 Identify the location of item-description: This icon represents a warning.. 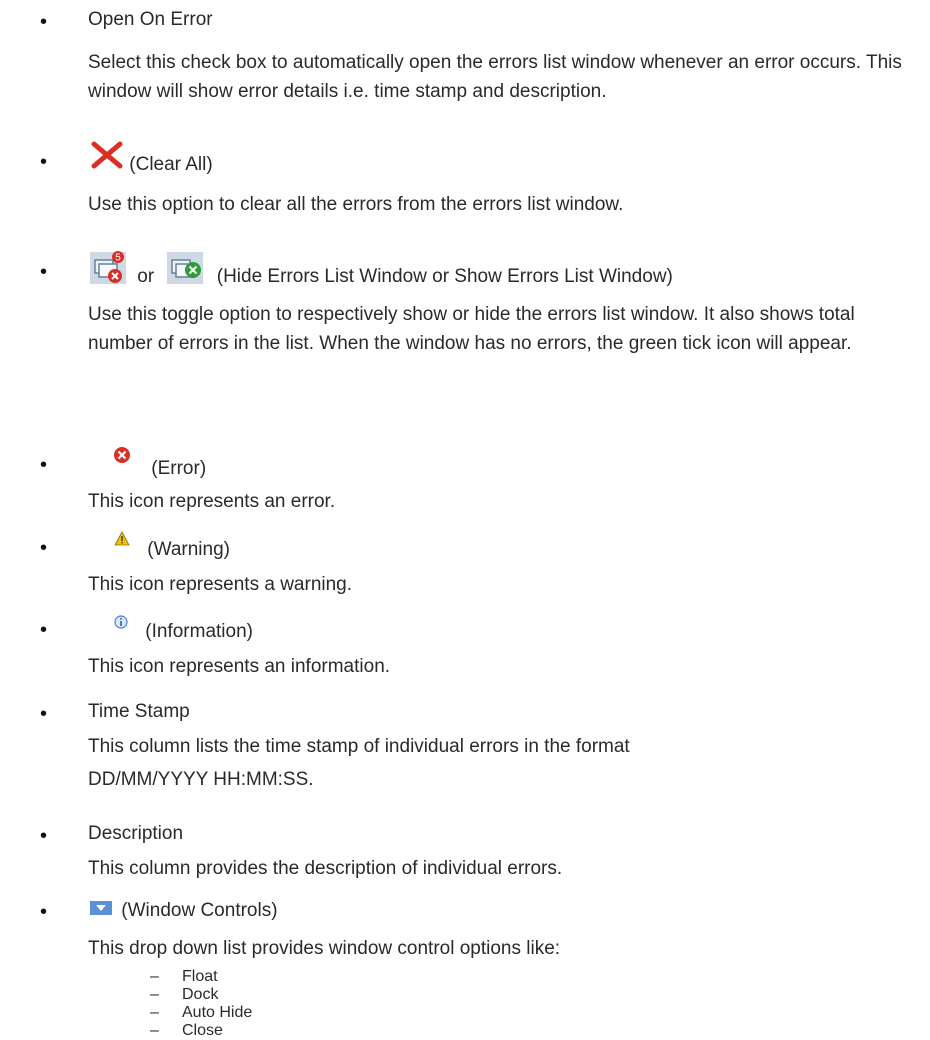
(220, 584).